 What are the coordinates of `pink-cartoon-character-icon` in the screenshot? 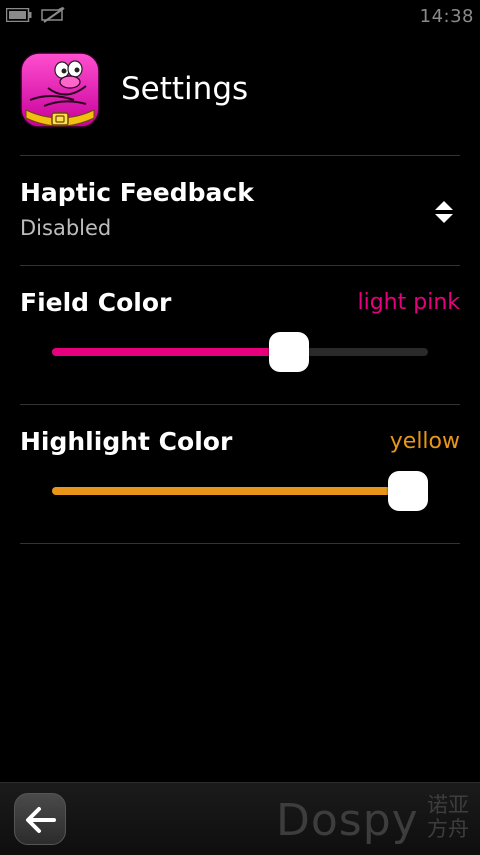 It's located at (60, 90).